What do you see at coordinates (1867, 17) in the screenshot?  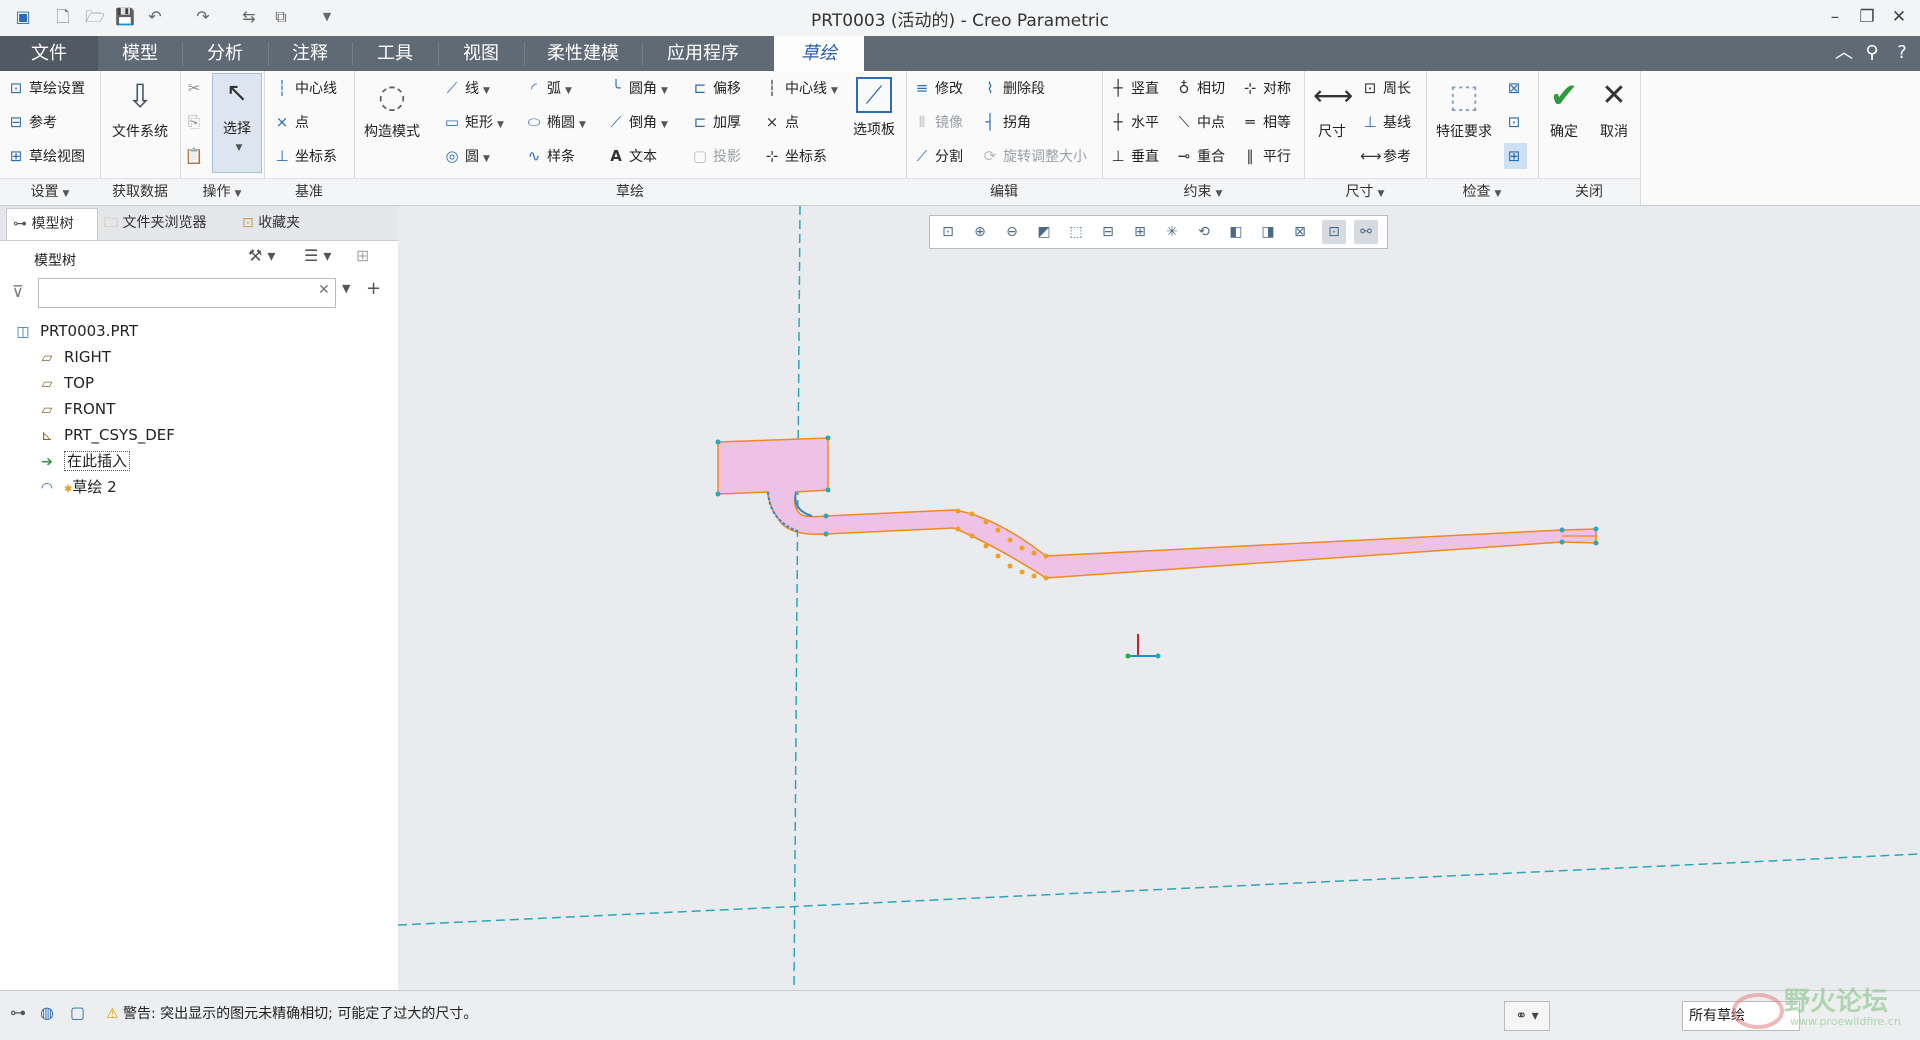 I see `restore-icon: ❐` at bounding box center [1867, 17].